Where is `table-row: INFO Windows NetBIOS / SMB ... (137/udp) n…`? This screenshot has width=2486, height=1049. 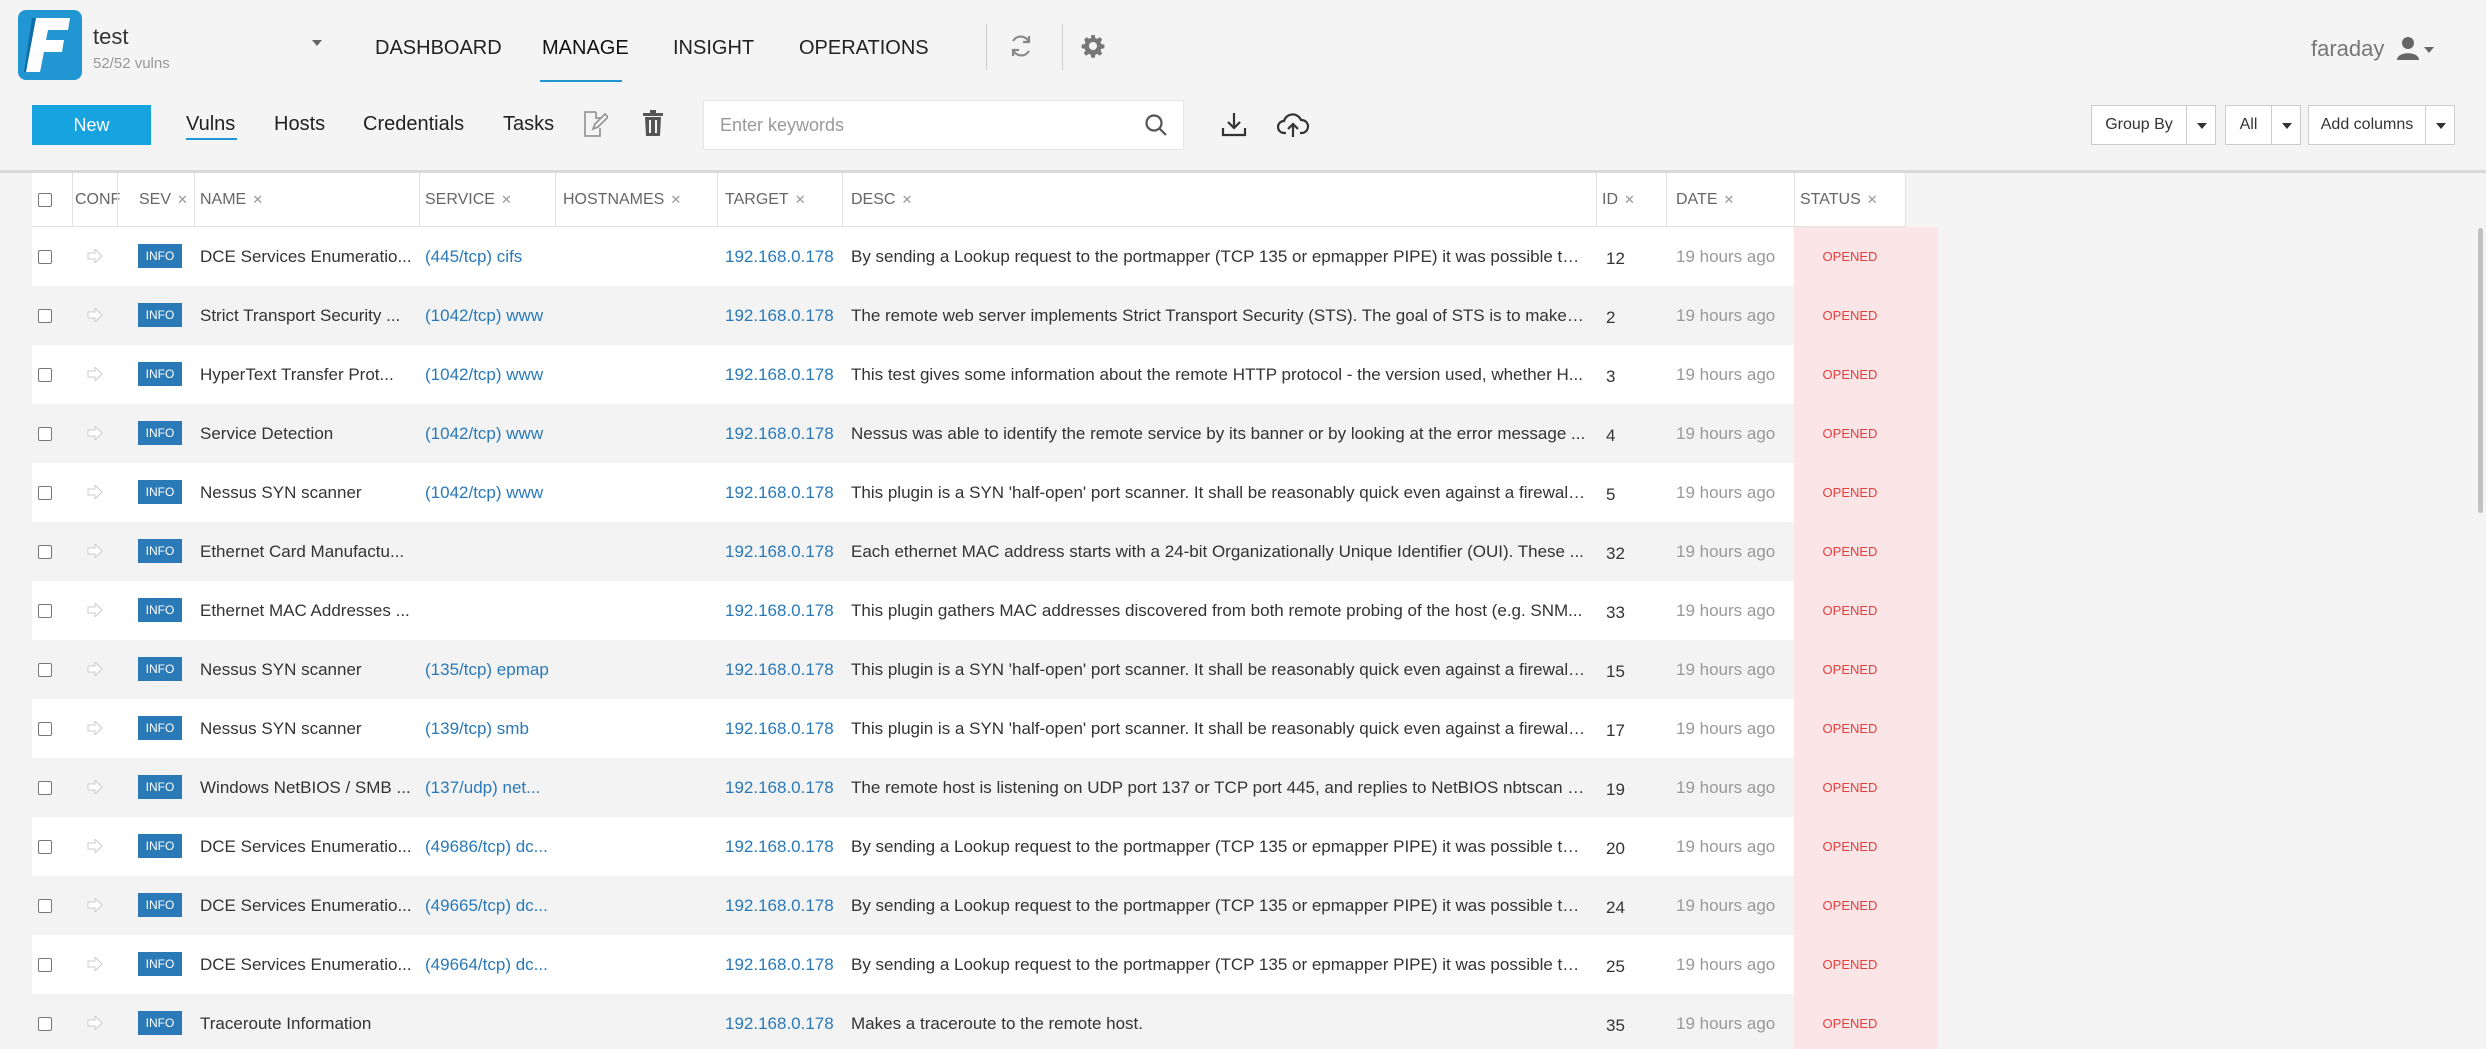 table-row: INFO Windows NetBIOS / SMB ... (137/udp) n… is located at coordinates (969, 787).